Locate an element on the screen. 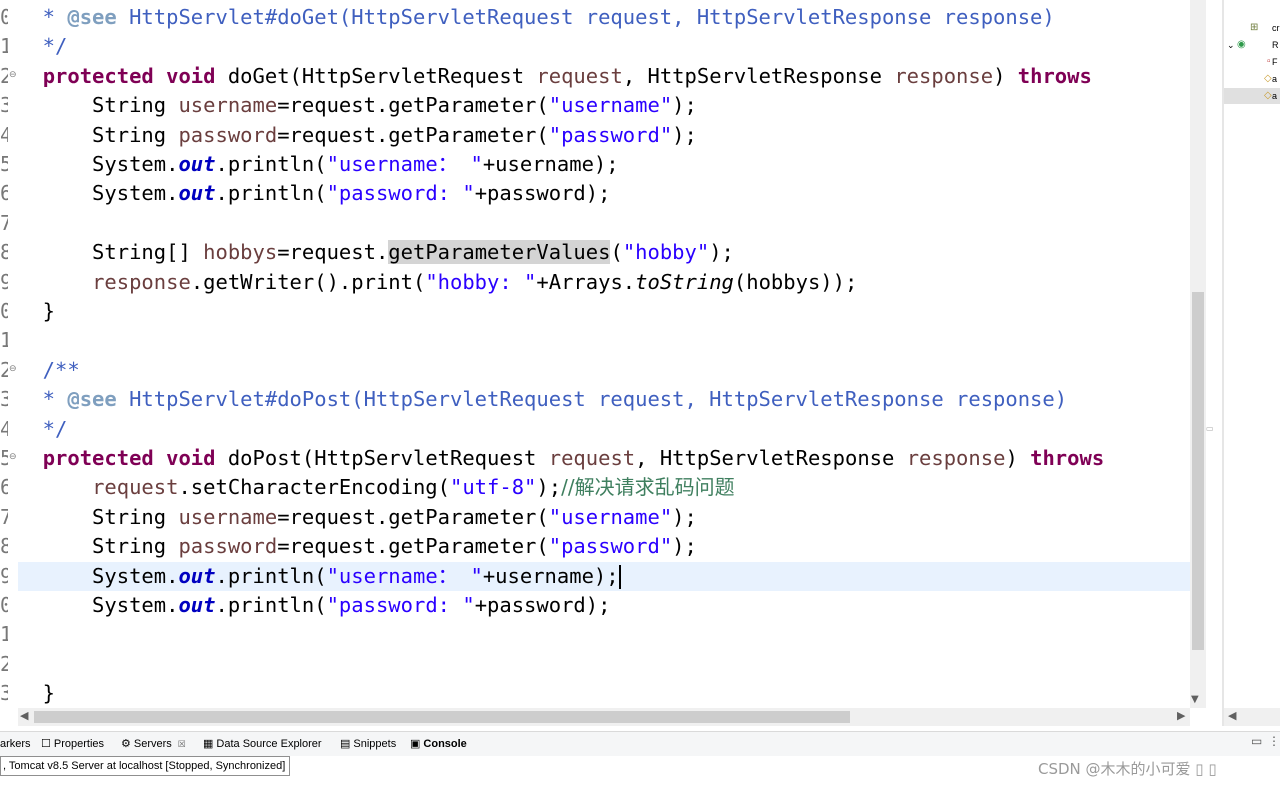 This screenshot has height=786, width=1280. outline-view: ⊞ cr ⌄ ◉ R ▫ F ◇ a ◇ a is located at coordinates (1252, 363).